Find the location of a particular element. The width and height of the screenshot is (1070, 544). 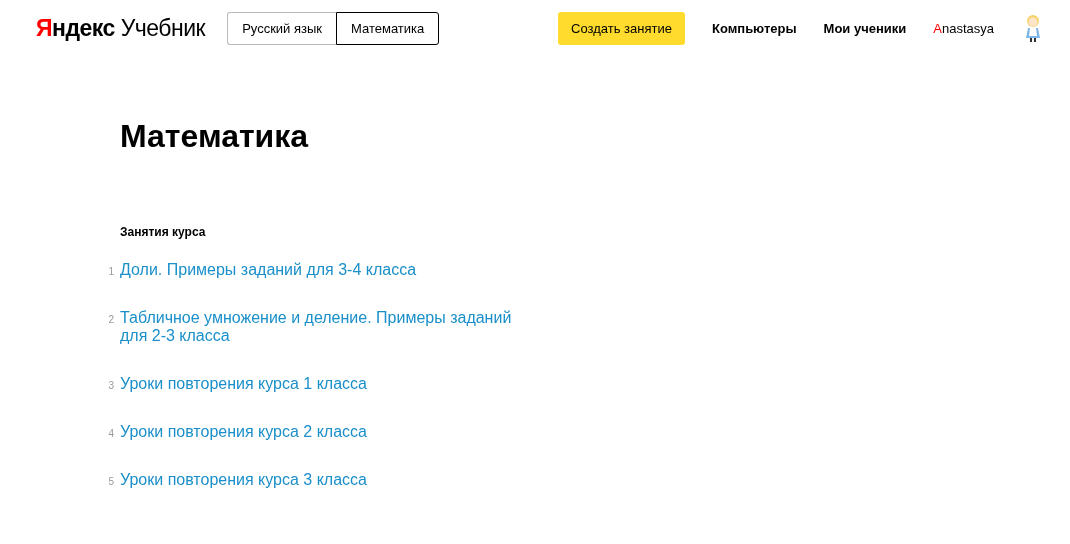

nav-link: Мои ученики is located at coordinates (865, 28).